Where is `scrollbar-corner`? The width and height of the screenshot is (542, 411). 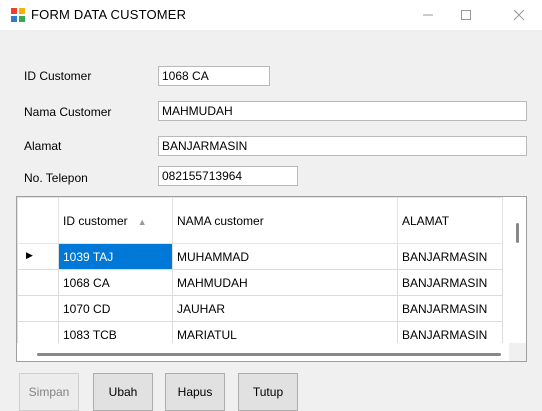 scrollbar-corner is located at coordinates (517, 352).